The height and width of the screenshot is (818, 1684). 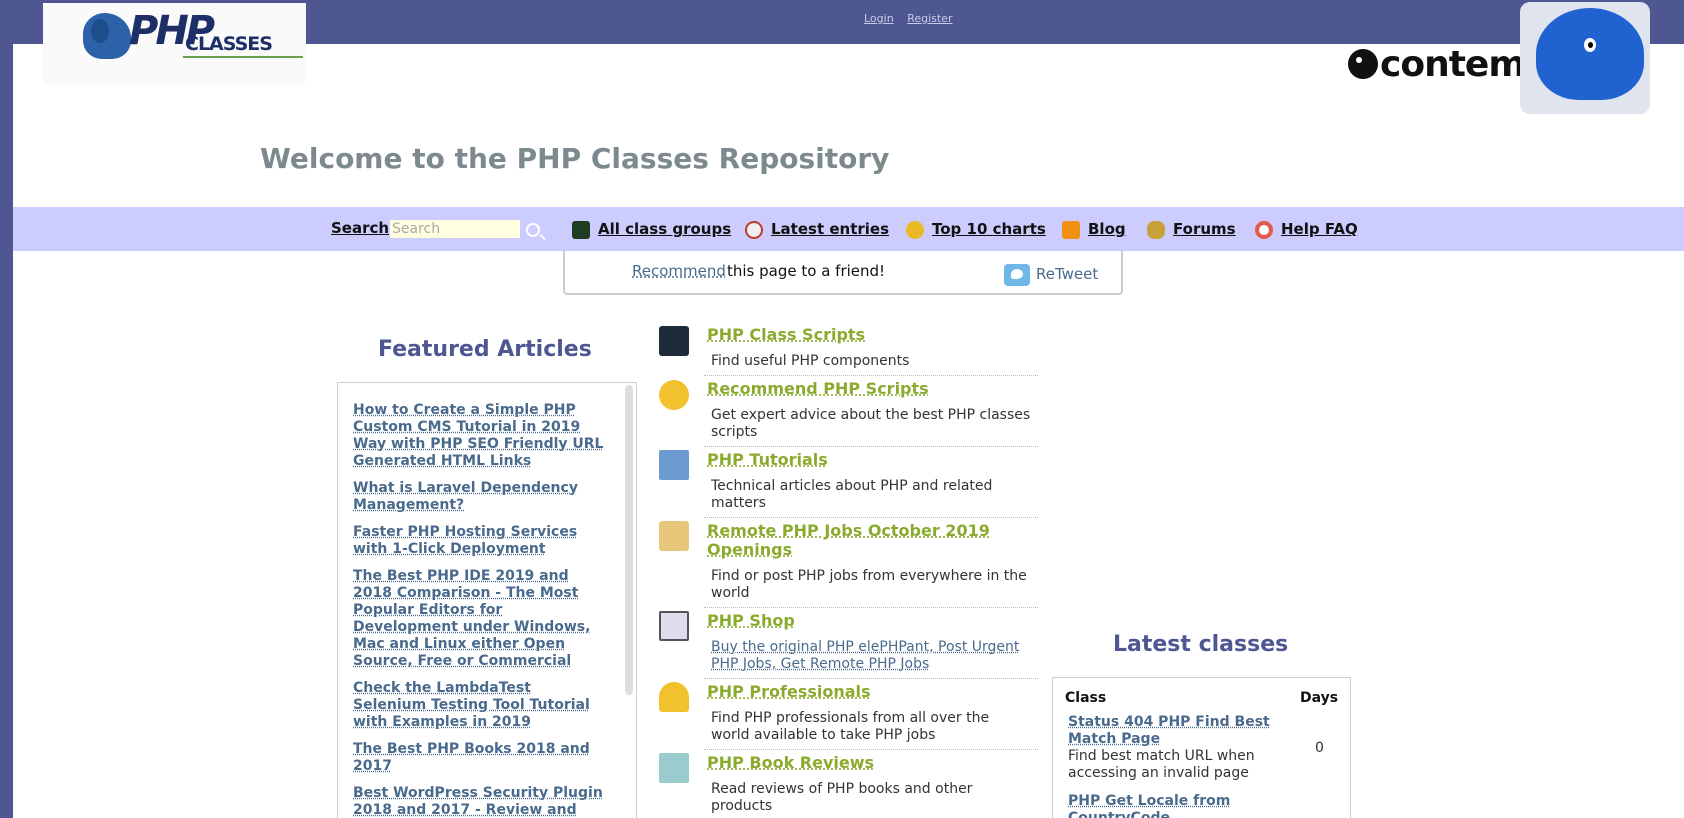 What do you see at coordinates (1319, 229) in the screenshot?
I see `nav-help-faq: Help FAQ` at bounding box center [1319, 229].